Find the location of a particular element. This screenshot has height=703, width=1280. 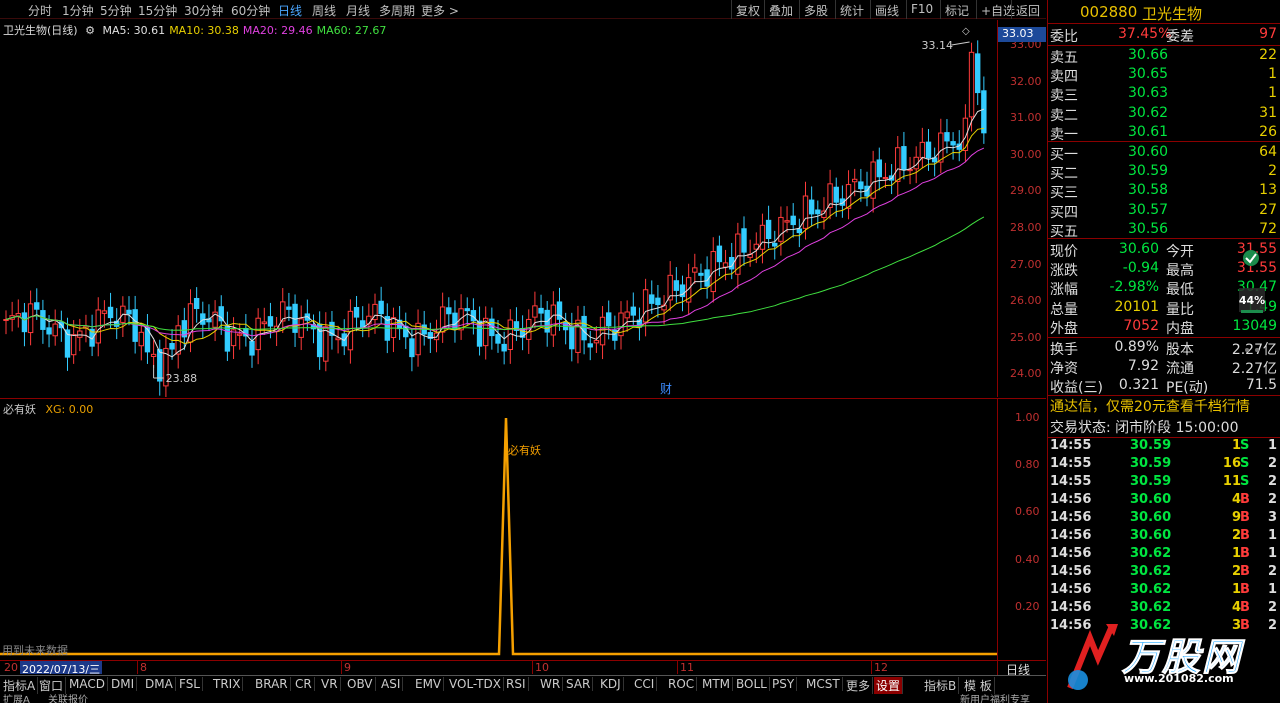

toolbar-button-6: 标记 is located at coordinates (956, 9).